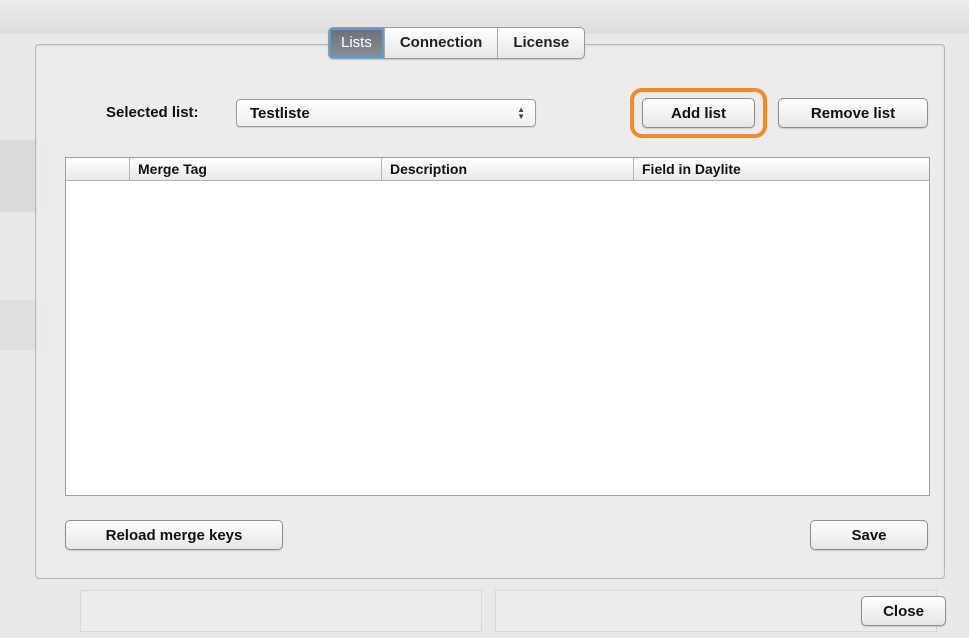 The width and height of the screenshot is (969, 638). What do you see at coordinates (869, 535) in the screenshot?
I see `save-button: Save` at bounding box center [869, 535].